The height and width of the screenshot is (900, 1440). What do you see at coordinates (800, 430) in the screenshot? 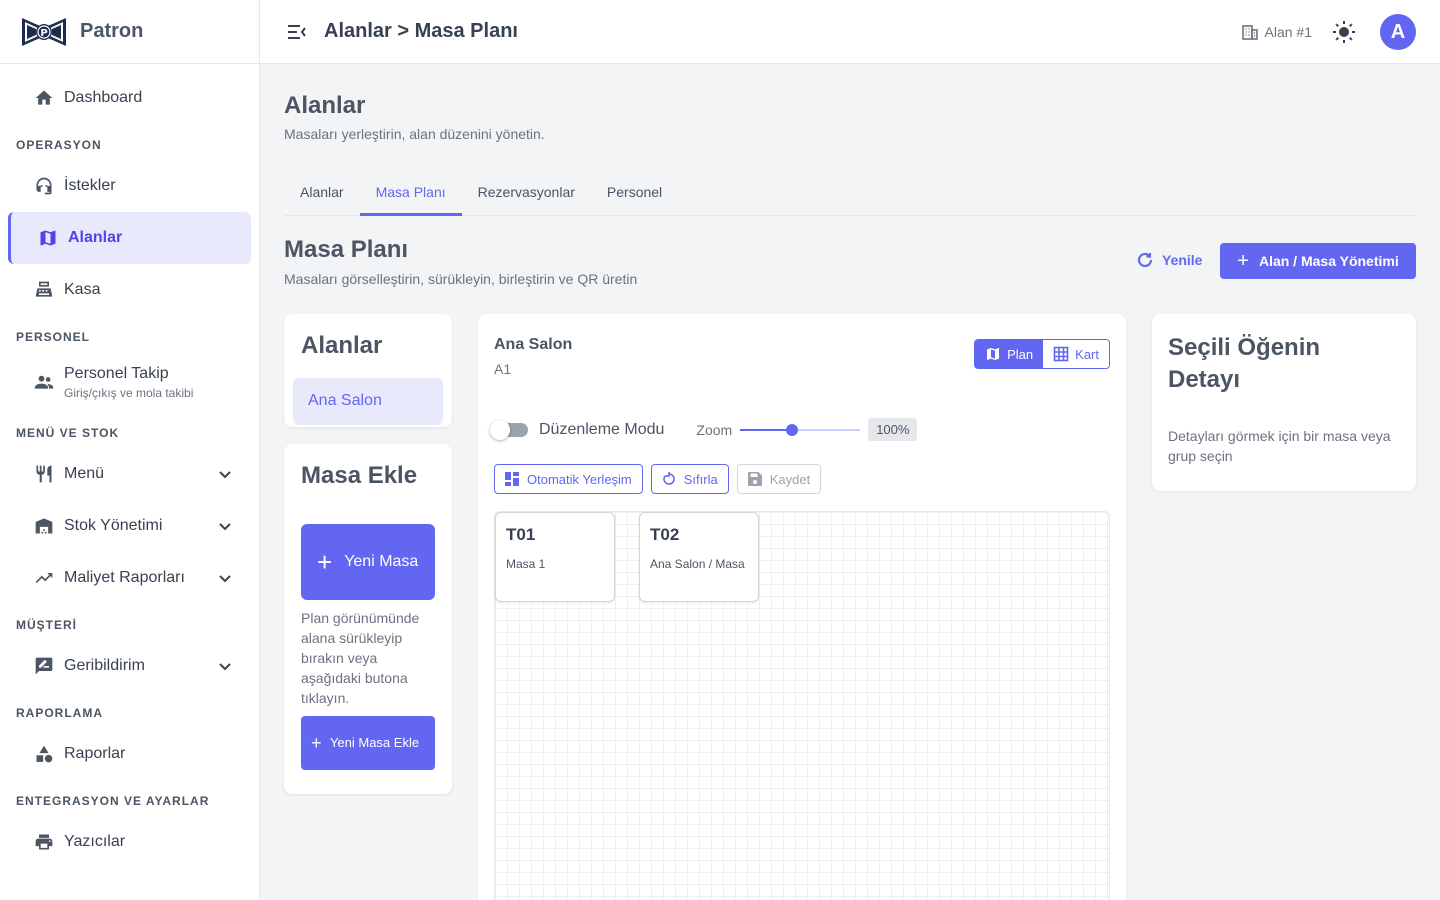
I see `zoom-slider` at bounding box center [800, 430].